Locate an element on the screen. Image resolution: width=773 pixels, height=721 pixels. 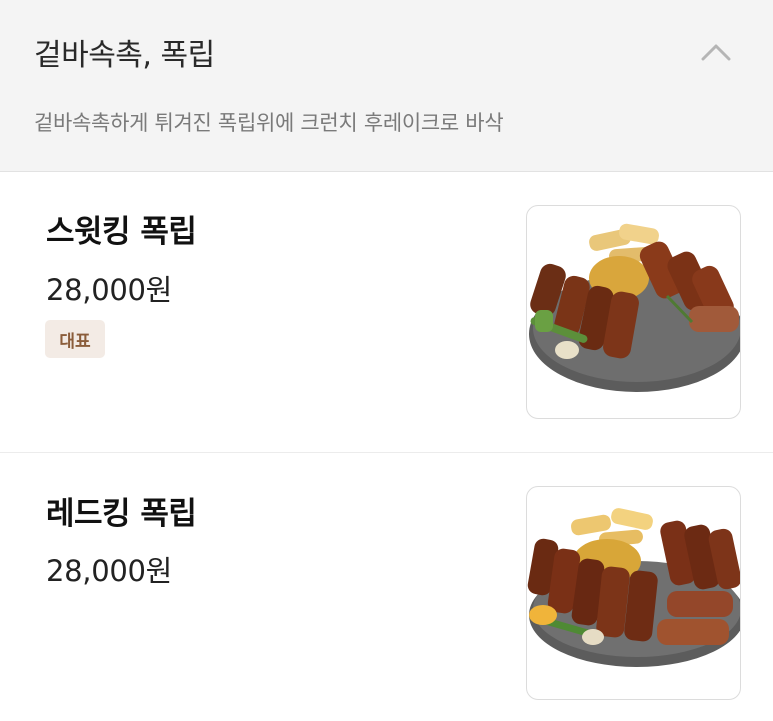
chevron-up-icon is located at coordinates (716, 52).